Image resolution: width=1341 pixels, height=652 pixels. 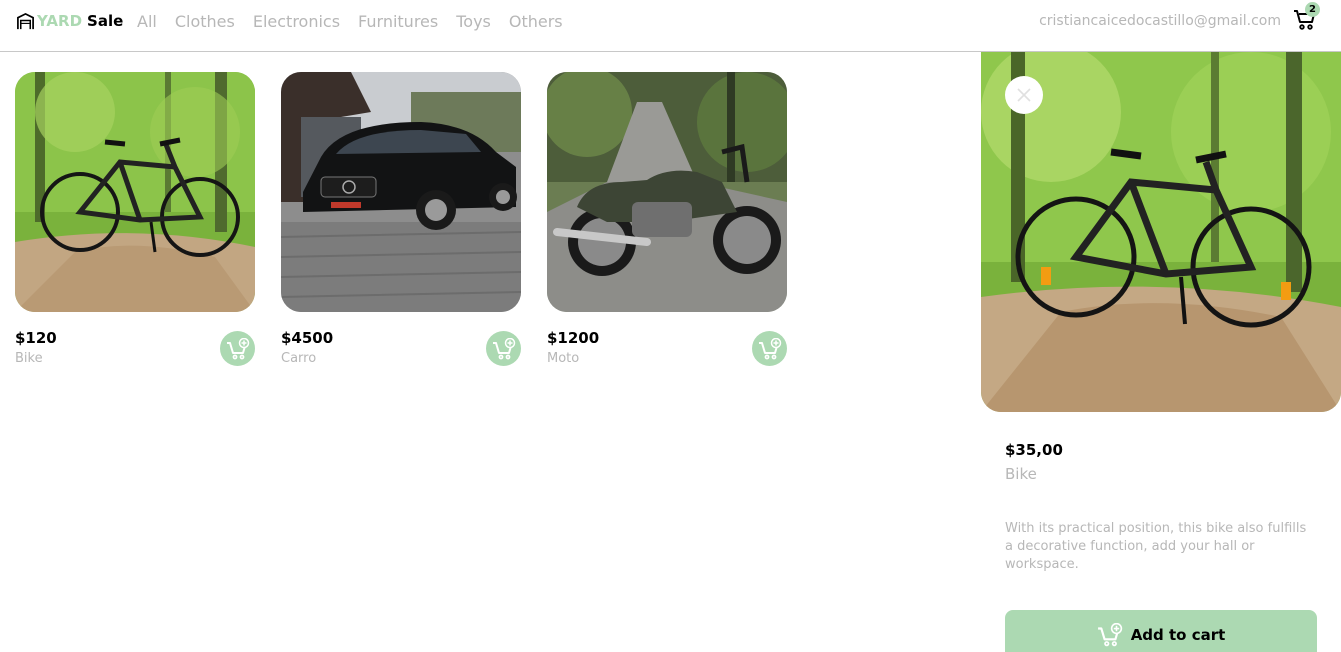 I want to click on nav-link-clothes: Clothes, so click(x=205, y=21).